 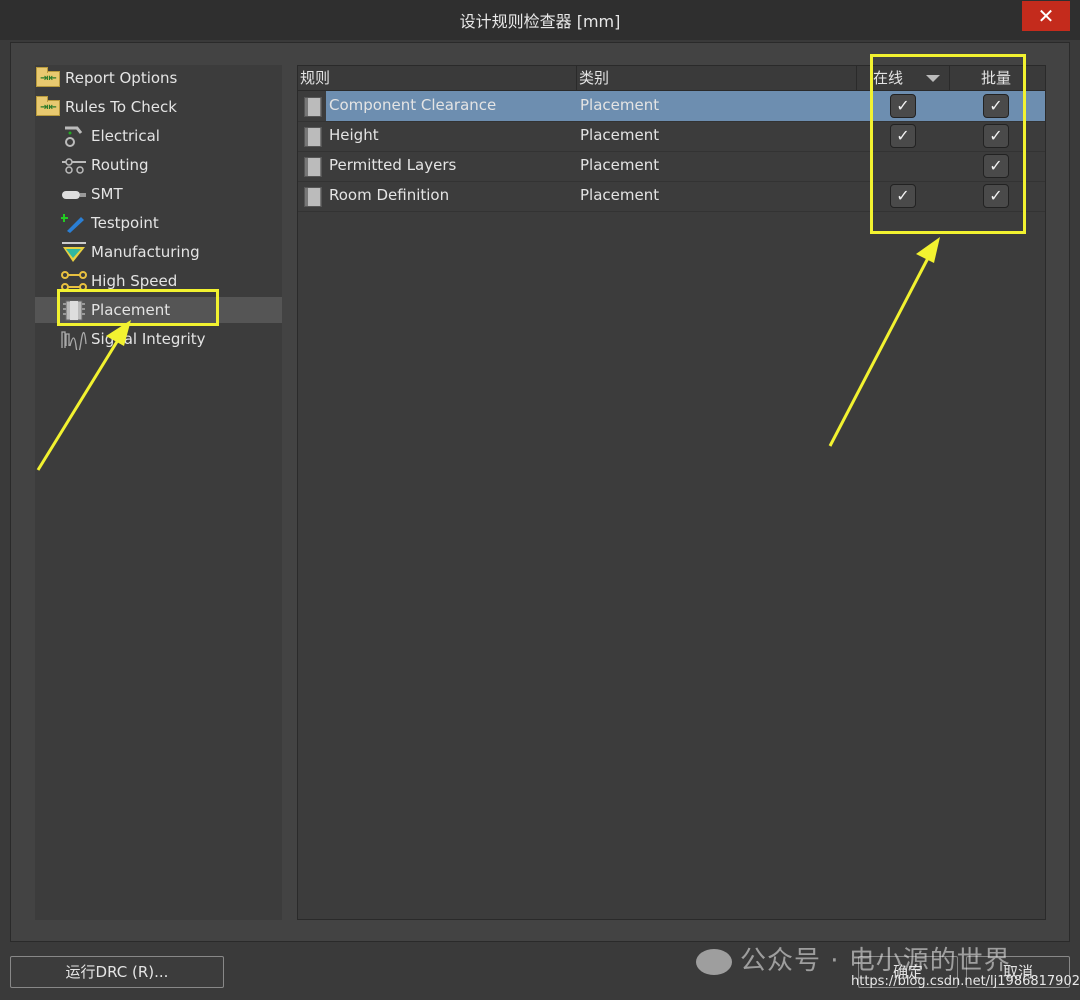 What do you see at coordinates (853, 958) in the screenshot?
I see `watermark: 公众号 · 电小源的世界` at bounding box center [853, 958].